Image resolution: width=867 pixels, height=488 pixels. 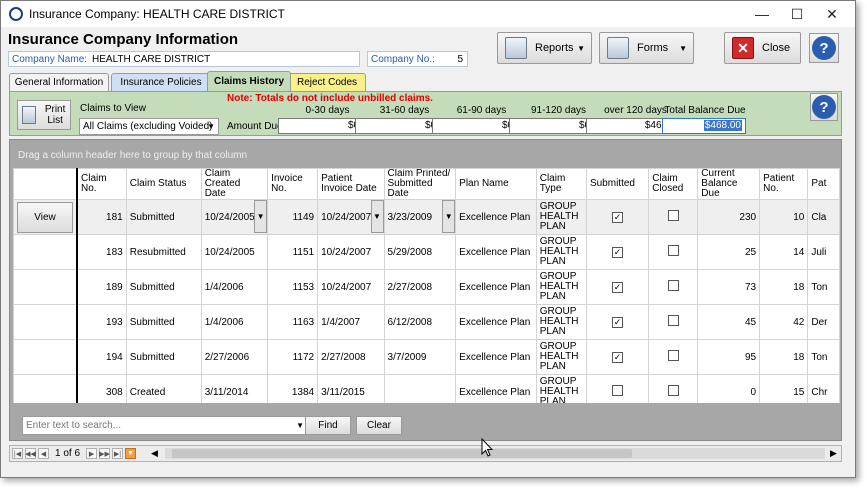 I want to click on col-header-patient: Pat, so click(x=823, y=184).